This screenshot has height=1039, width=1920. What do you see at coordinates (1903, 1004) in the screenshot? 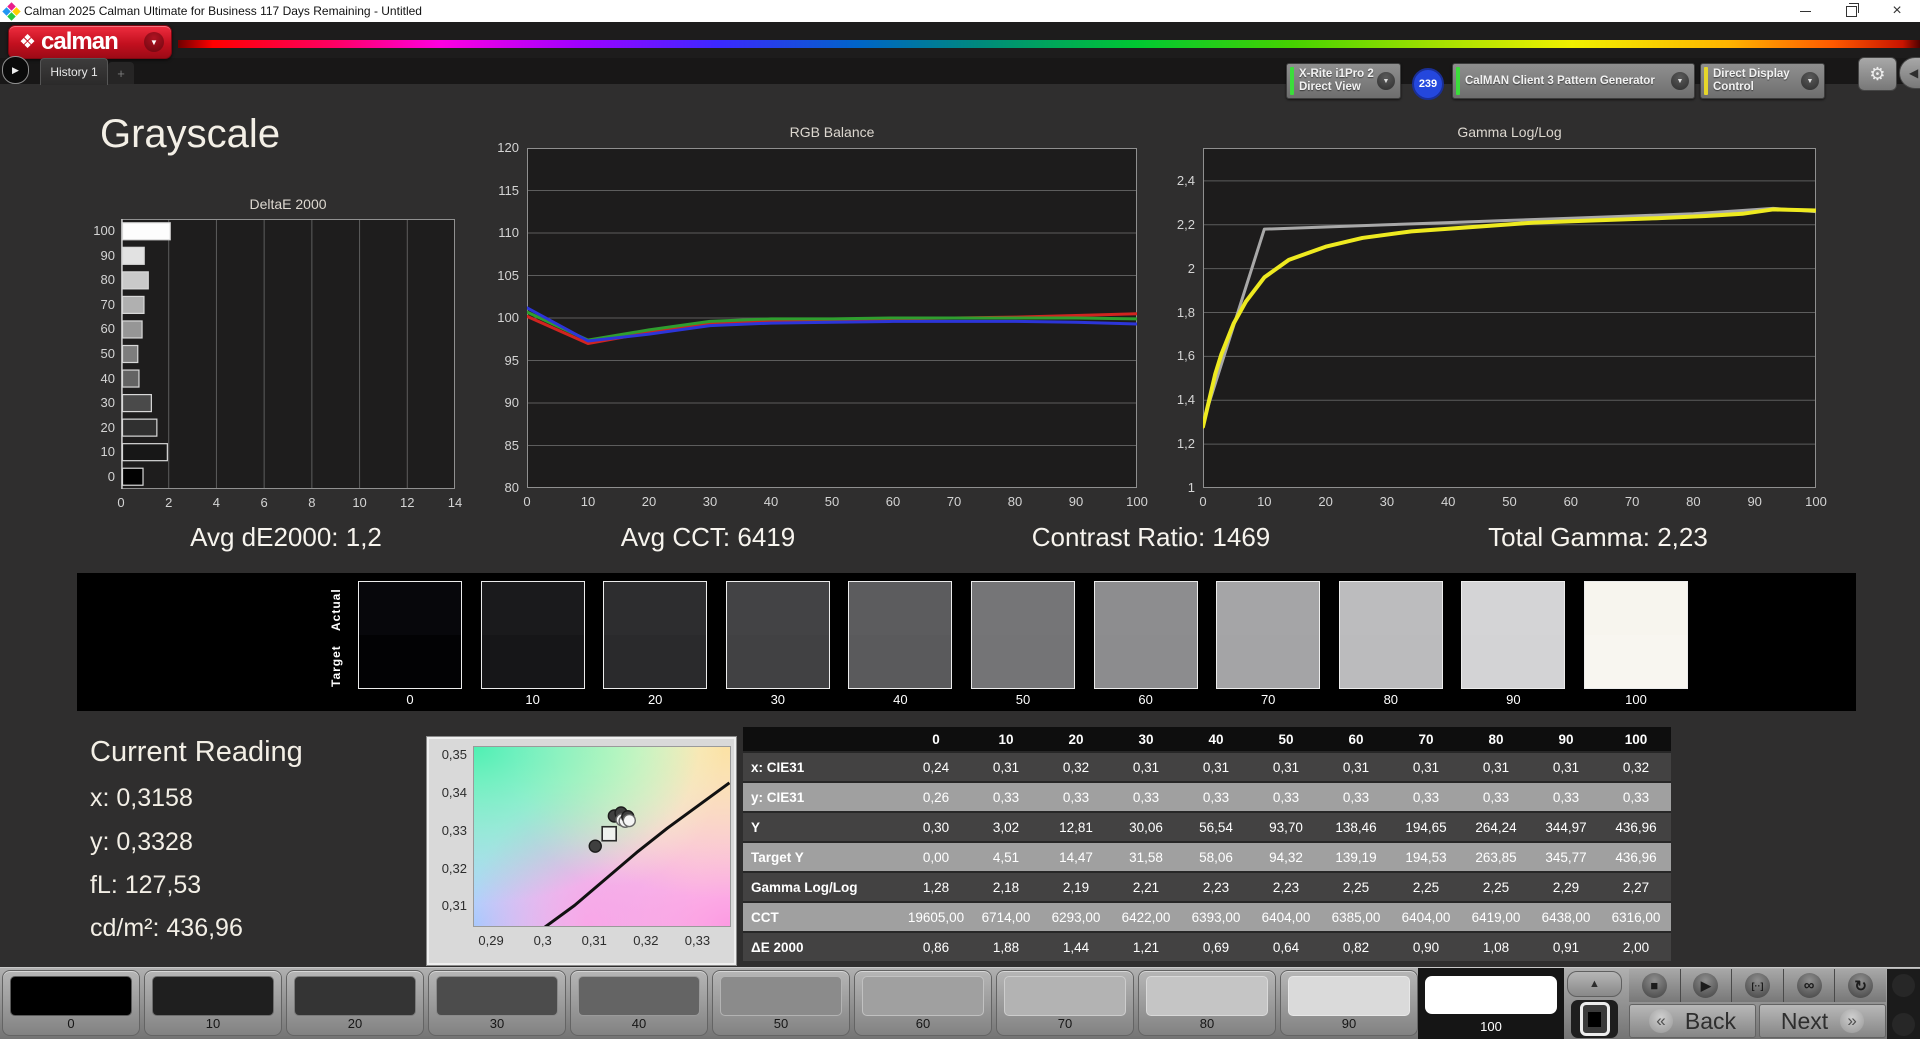
I see `bottom-right-panel` at bounding box center [1903, 1004].